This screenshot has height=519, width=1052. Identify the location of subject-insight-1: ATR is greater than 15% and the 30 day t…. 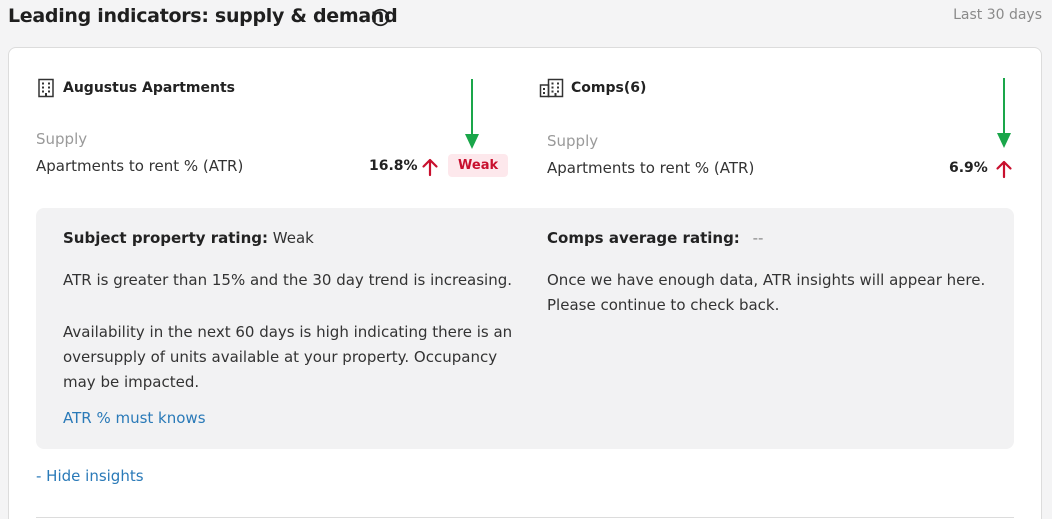
(288, 280).